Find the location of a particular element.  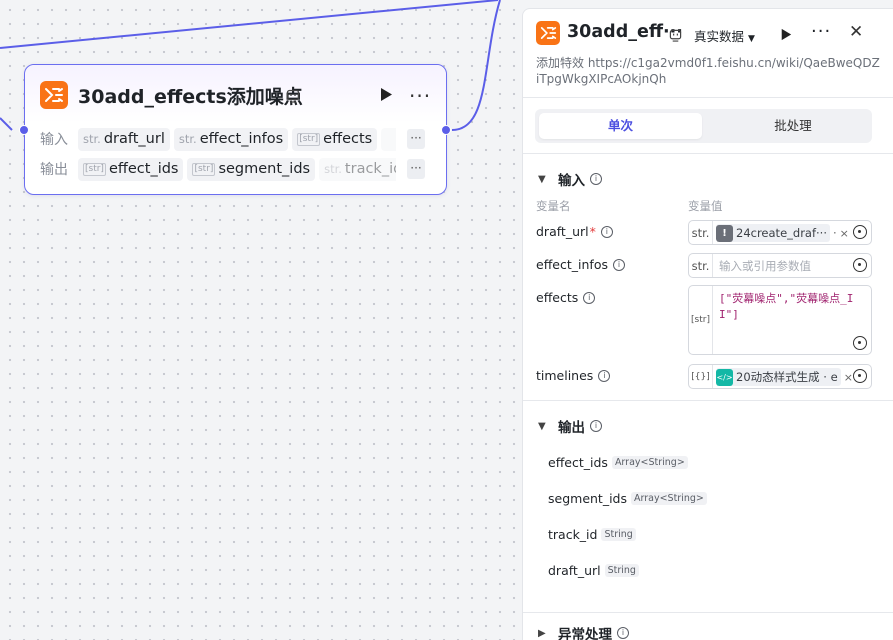

type-label: [{}] is located at coordinates (701, 376).